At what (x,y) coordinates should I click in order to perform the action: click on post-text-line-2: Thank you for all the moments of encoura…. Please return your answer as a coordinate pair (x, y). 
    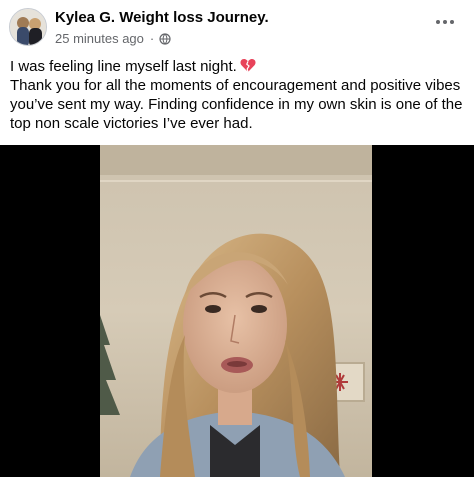
    Looking at the image, I should click on (236, 104).